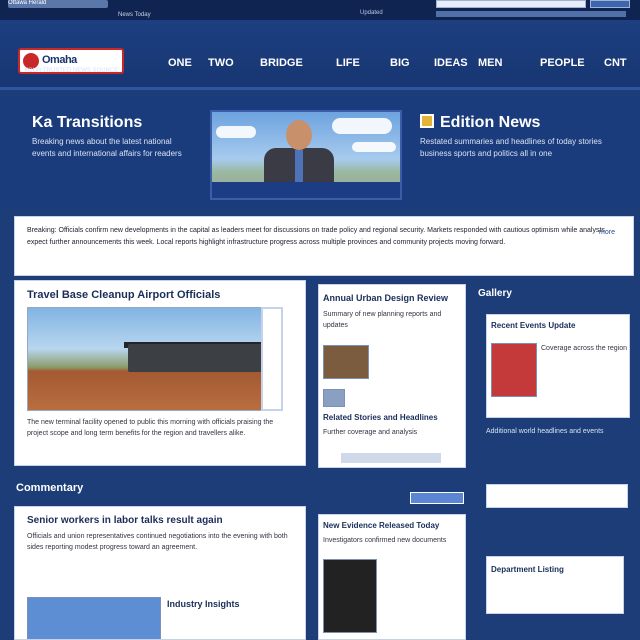  I want to click on logo-name: Omaha, so click(59, 60).